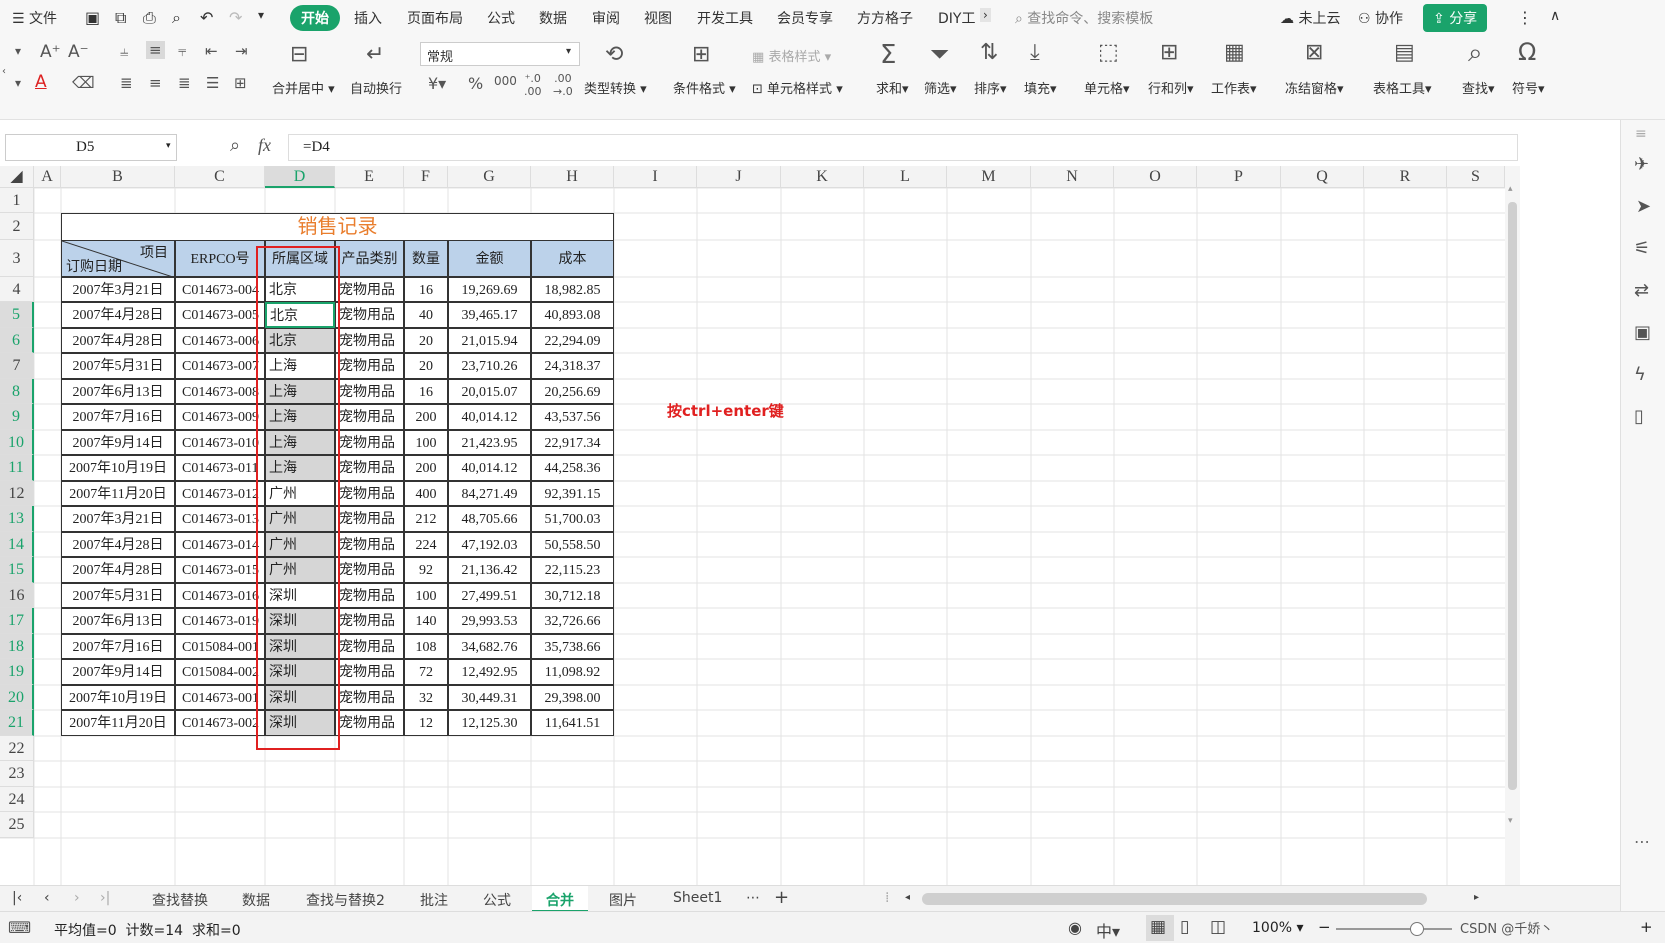 Image resolution: width=1665 pixels, height=943 pixels. Describe the element at coordinates (990, 87) in the screenshot. I see `sort-button: 排序▾` at that location.